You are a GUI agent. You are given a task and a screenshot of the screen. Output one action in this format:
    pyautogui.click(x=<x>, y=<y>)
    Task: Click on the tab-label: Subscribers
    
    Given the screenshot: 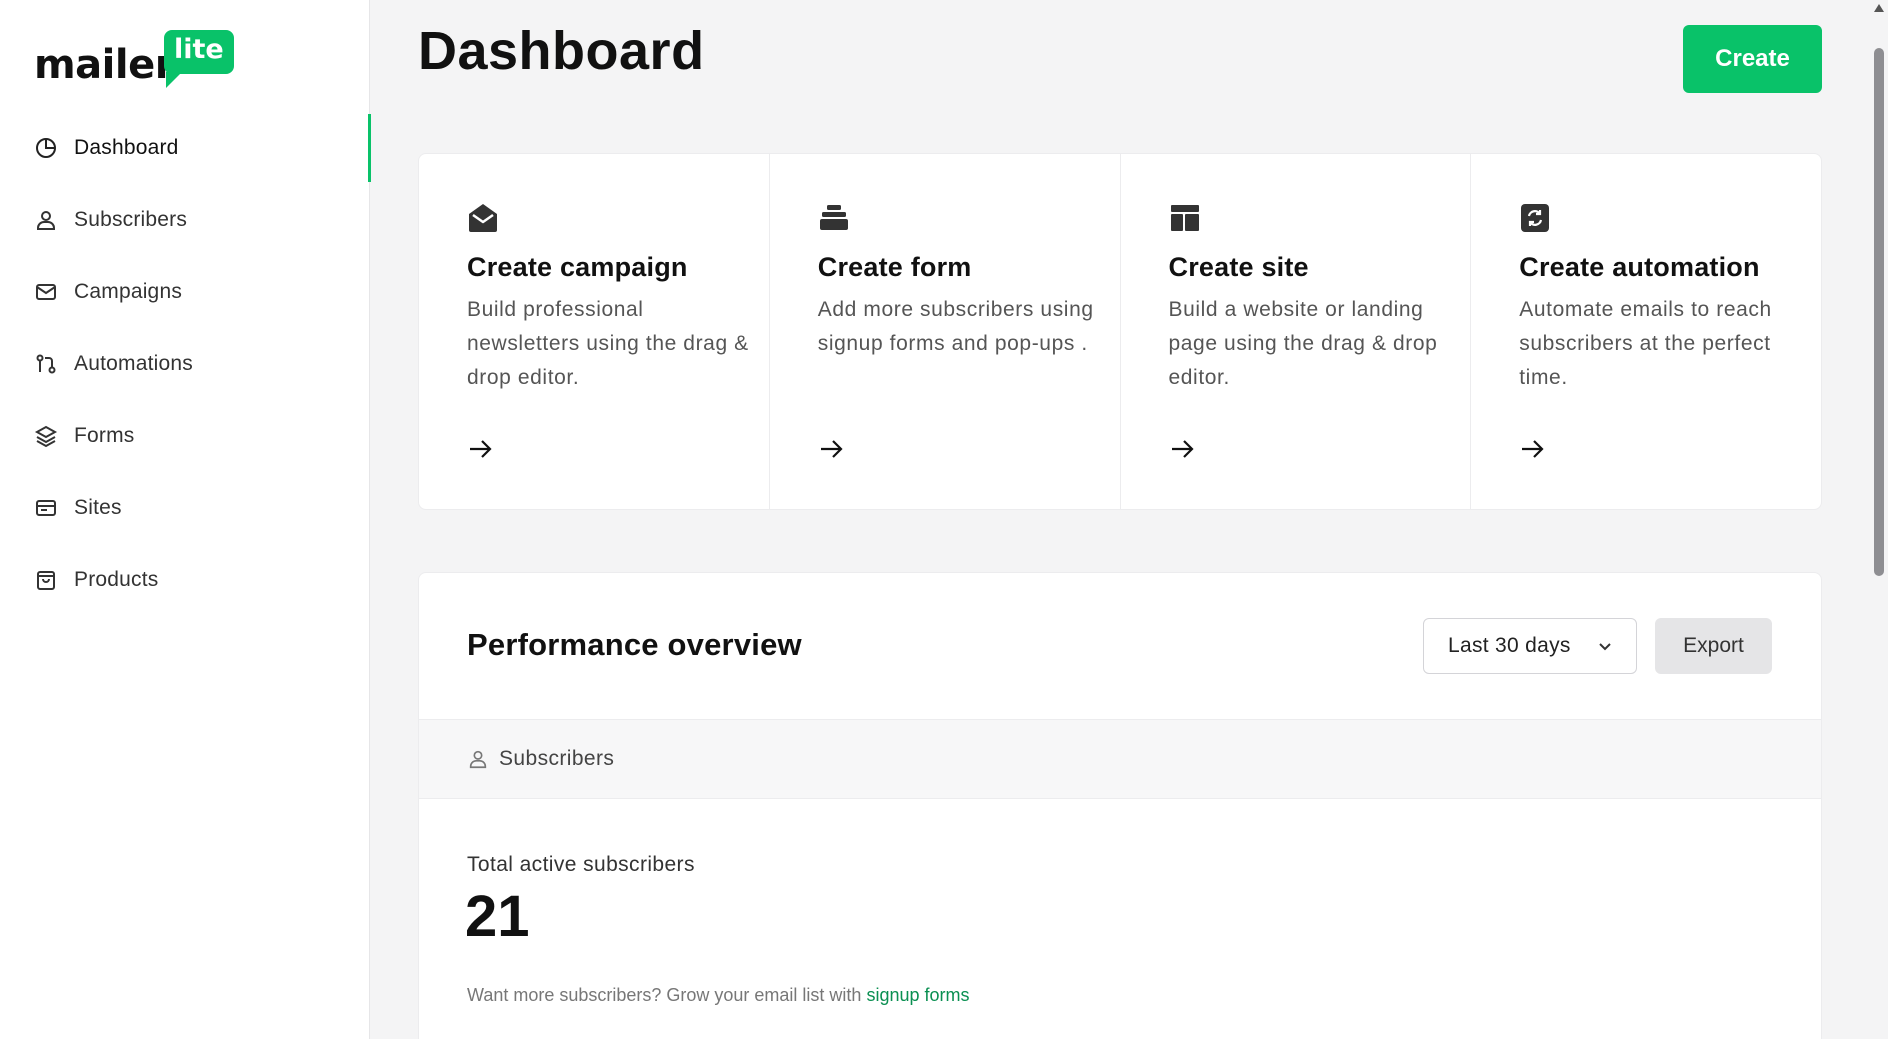 What is the action you would take?
    pyautogui.click(x=557, y=758)
    